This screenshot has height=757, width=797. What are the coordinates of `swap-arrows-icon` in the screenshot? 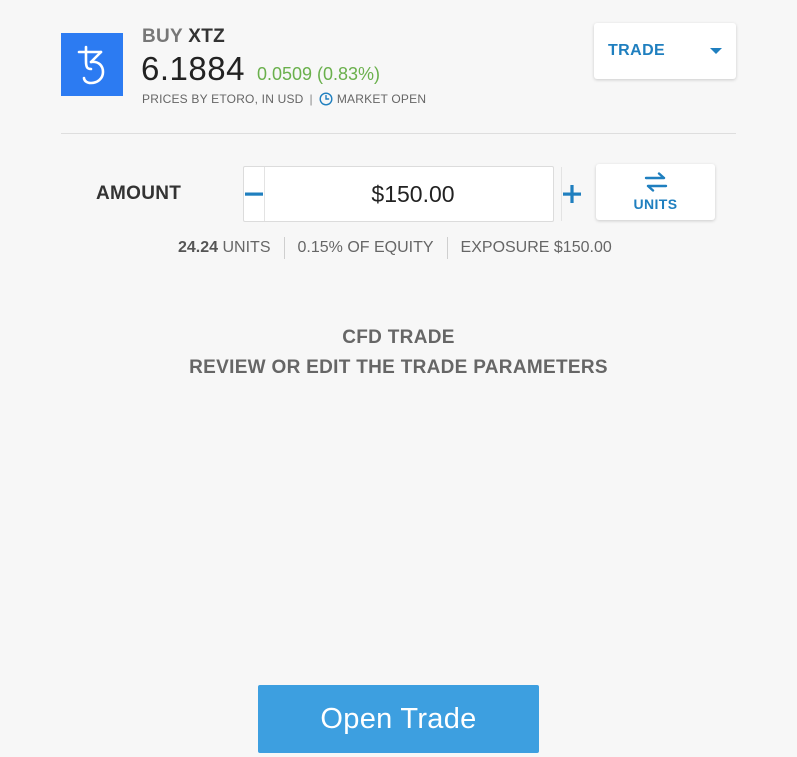 It's located at (655, 182).